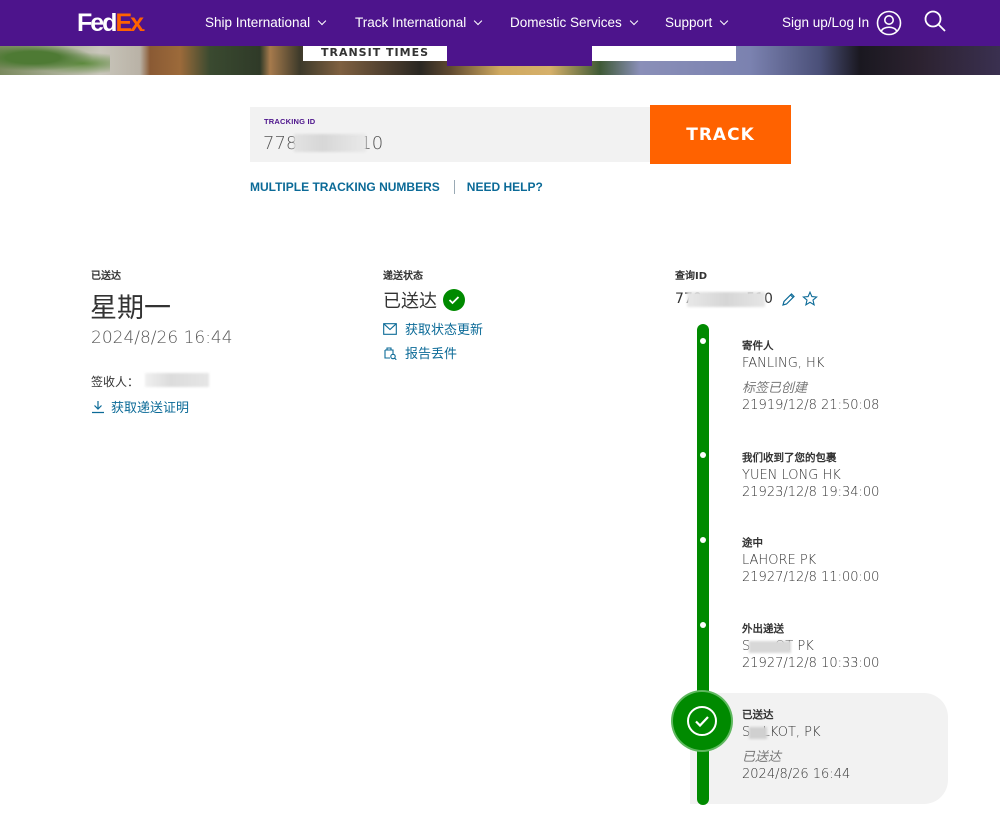 This screenshot has height=815, width=1000. Describe the element at coordinates (702, 721) in the screenshot. I see `delivered-check-icon` at that location.